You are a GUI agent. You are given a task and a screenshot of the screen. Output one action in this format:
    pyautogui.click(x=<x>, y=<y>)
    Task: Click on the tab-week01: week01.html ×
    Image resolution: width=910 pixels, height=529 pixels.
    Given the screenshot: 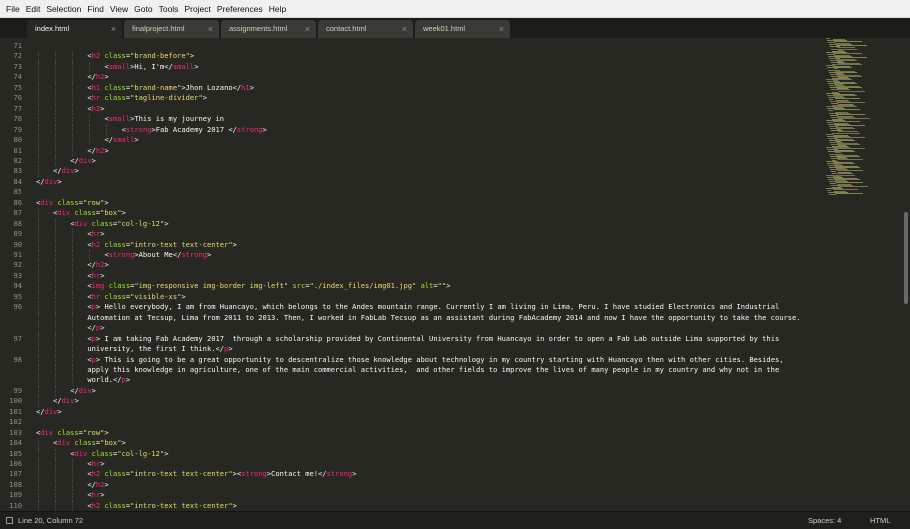 What is the action you would take?
    pyautogui.click(x=462, y=29)
    